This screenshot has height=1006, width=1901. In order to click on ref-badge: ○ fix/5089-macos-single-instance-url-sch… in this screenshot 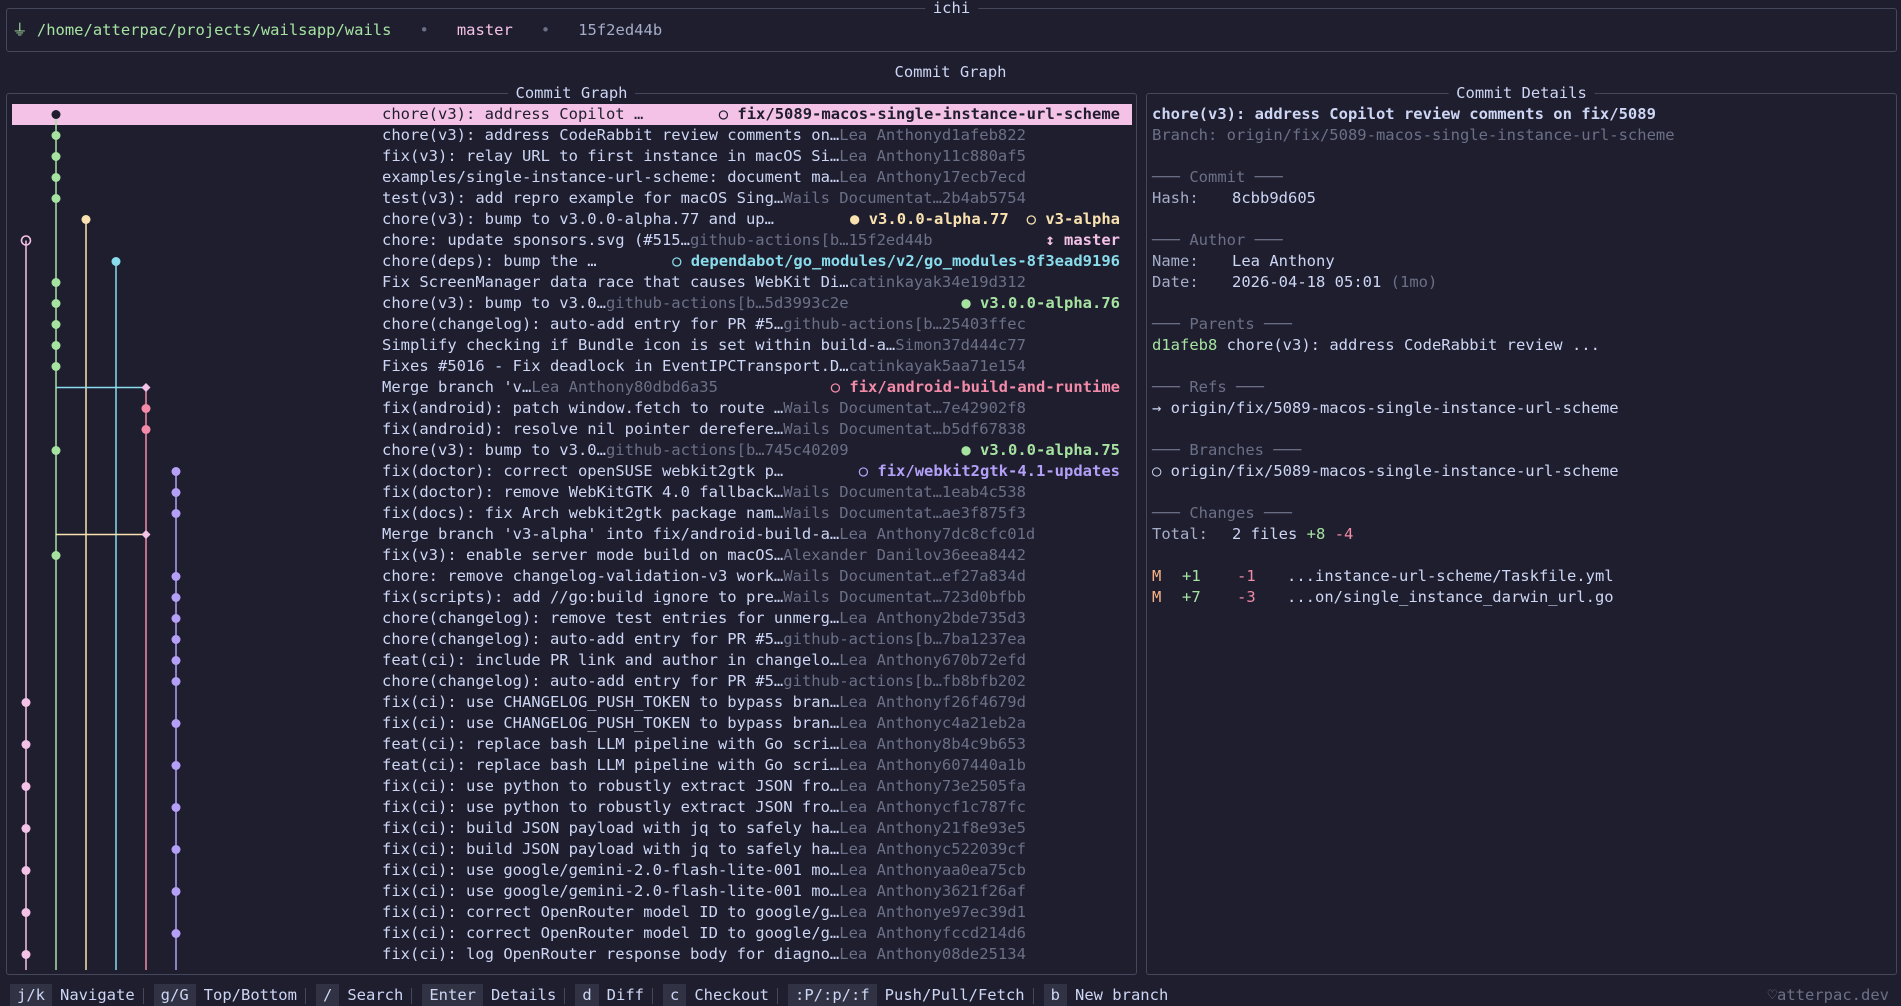, I will do `click(919, 114)`.